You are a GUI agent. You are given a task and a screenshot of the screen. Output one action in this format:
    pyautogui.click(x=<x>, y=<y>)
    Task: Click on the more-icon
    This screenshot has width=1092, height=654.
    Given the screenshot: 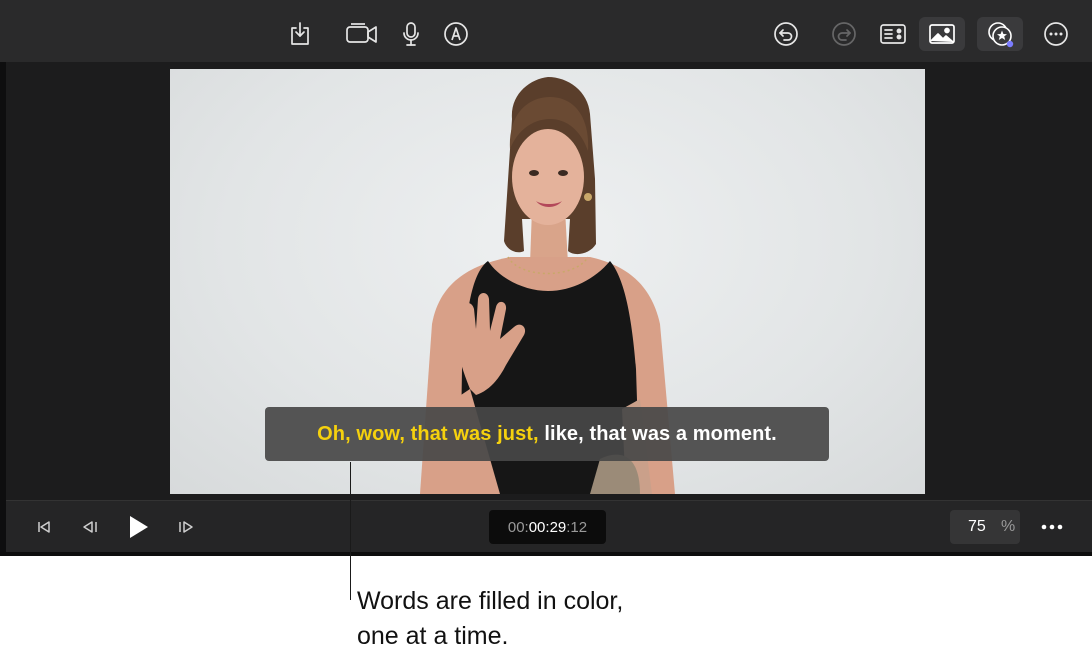 What is the action you would take?
    pyautogui.click(x=1056, y=34)
    